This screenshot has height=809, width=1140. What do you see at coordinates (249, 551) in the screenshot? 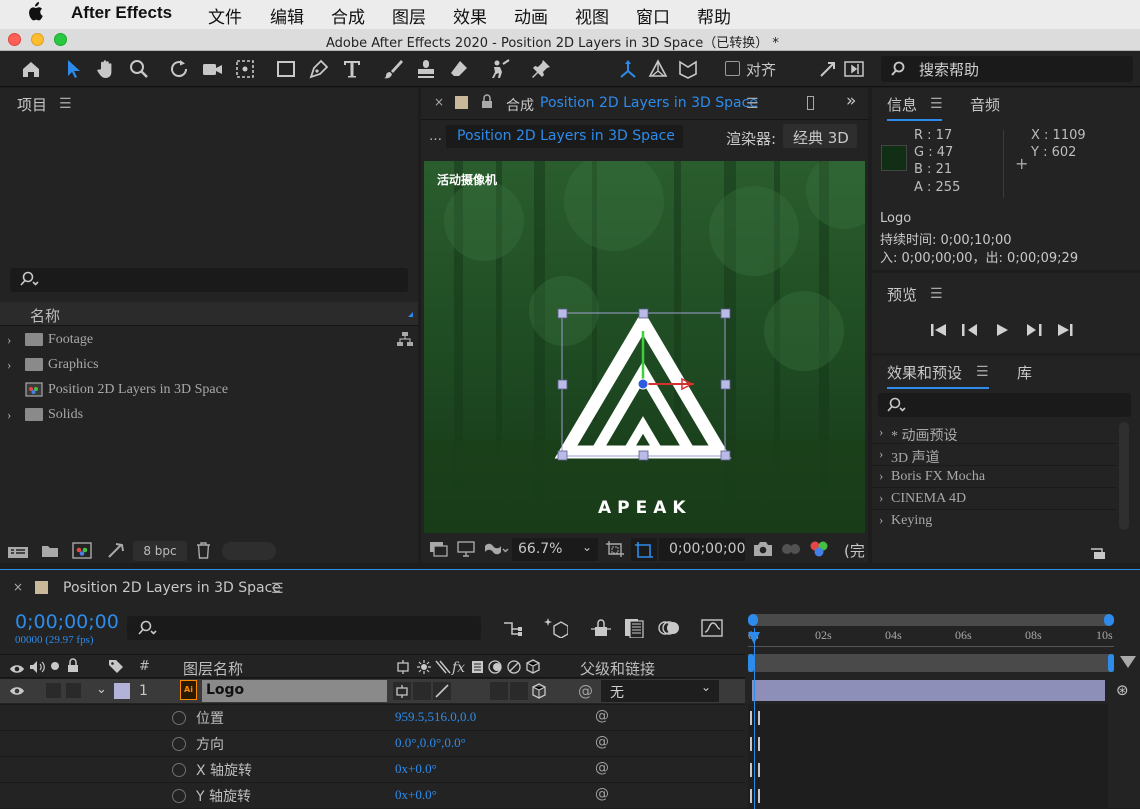
I see `thumbnail-slider` at bounding box center [249, 551].